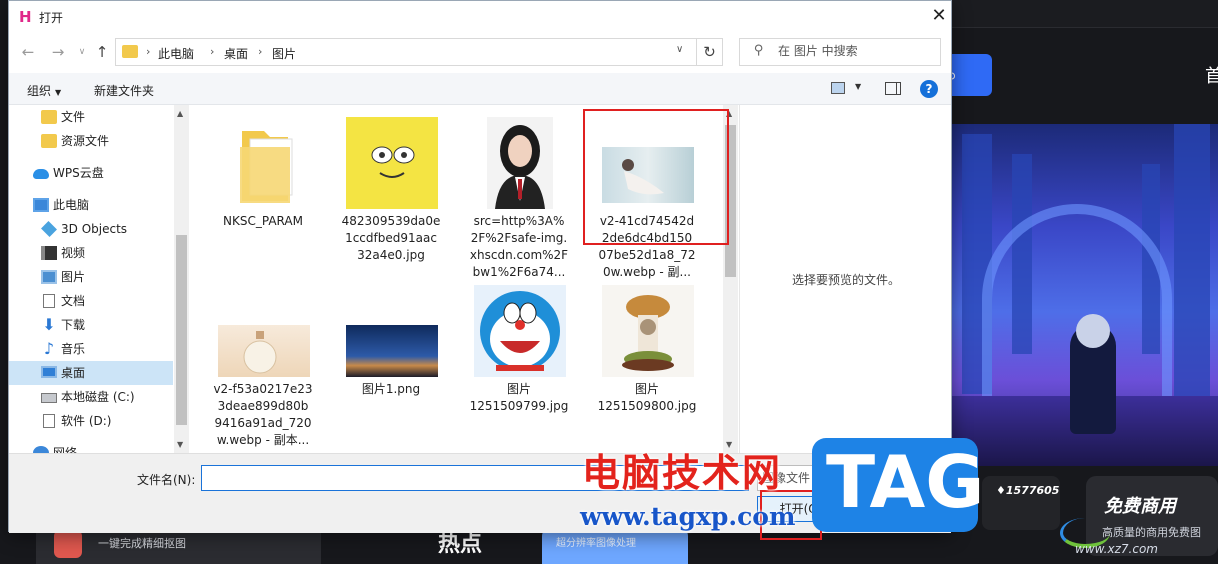 The image size is (1218, 564). Describe the element at coordinates (94, 229) in the screenshot. I see `nav-item-label: 3D Objects` at that location.